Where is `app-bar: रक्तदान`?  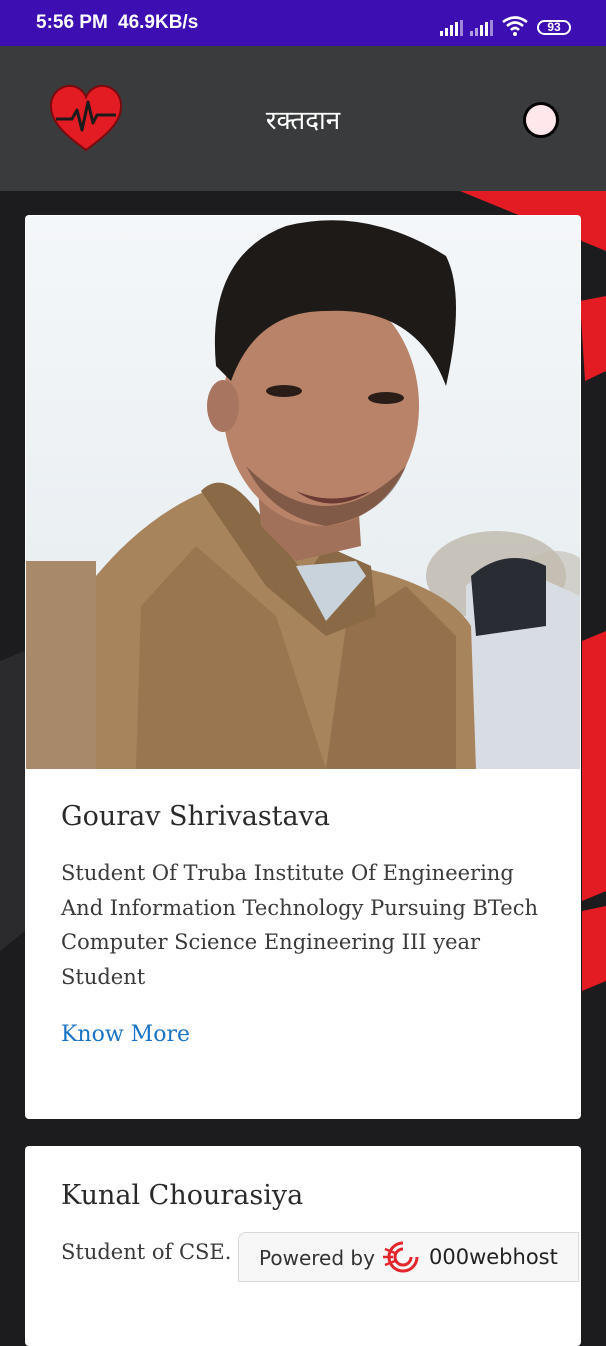
app-bar: रक्तदान is located at coordinates (303, 118).